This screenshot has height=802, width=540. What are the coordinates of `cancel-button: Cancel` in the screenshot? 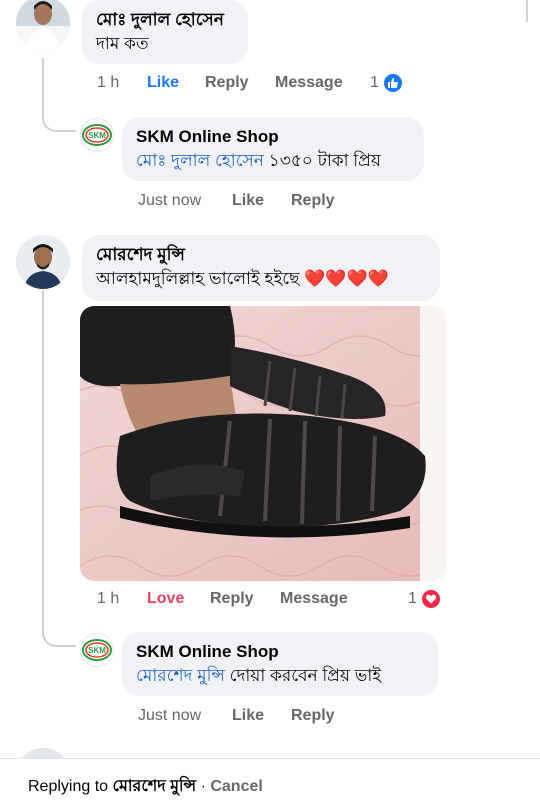 It's located at (236, 786).